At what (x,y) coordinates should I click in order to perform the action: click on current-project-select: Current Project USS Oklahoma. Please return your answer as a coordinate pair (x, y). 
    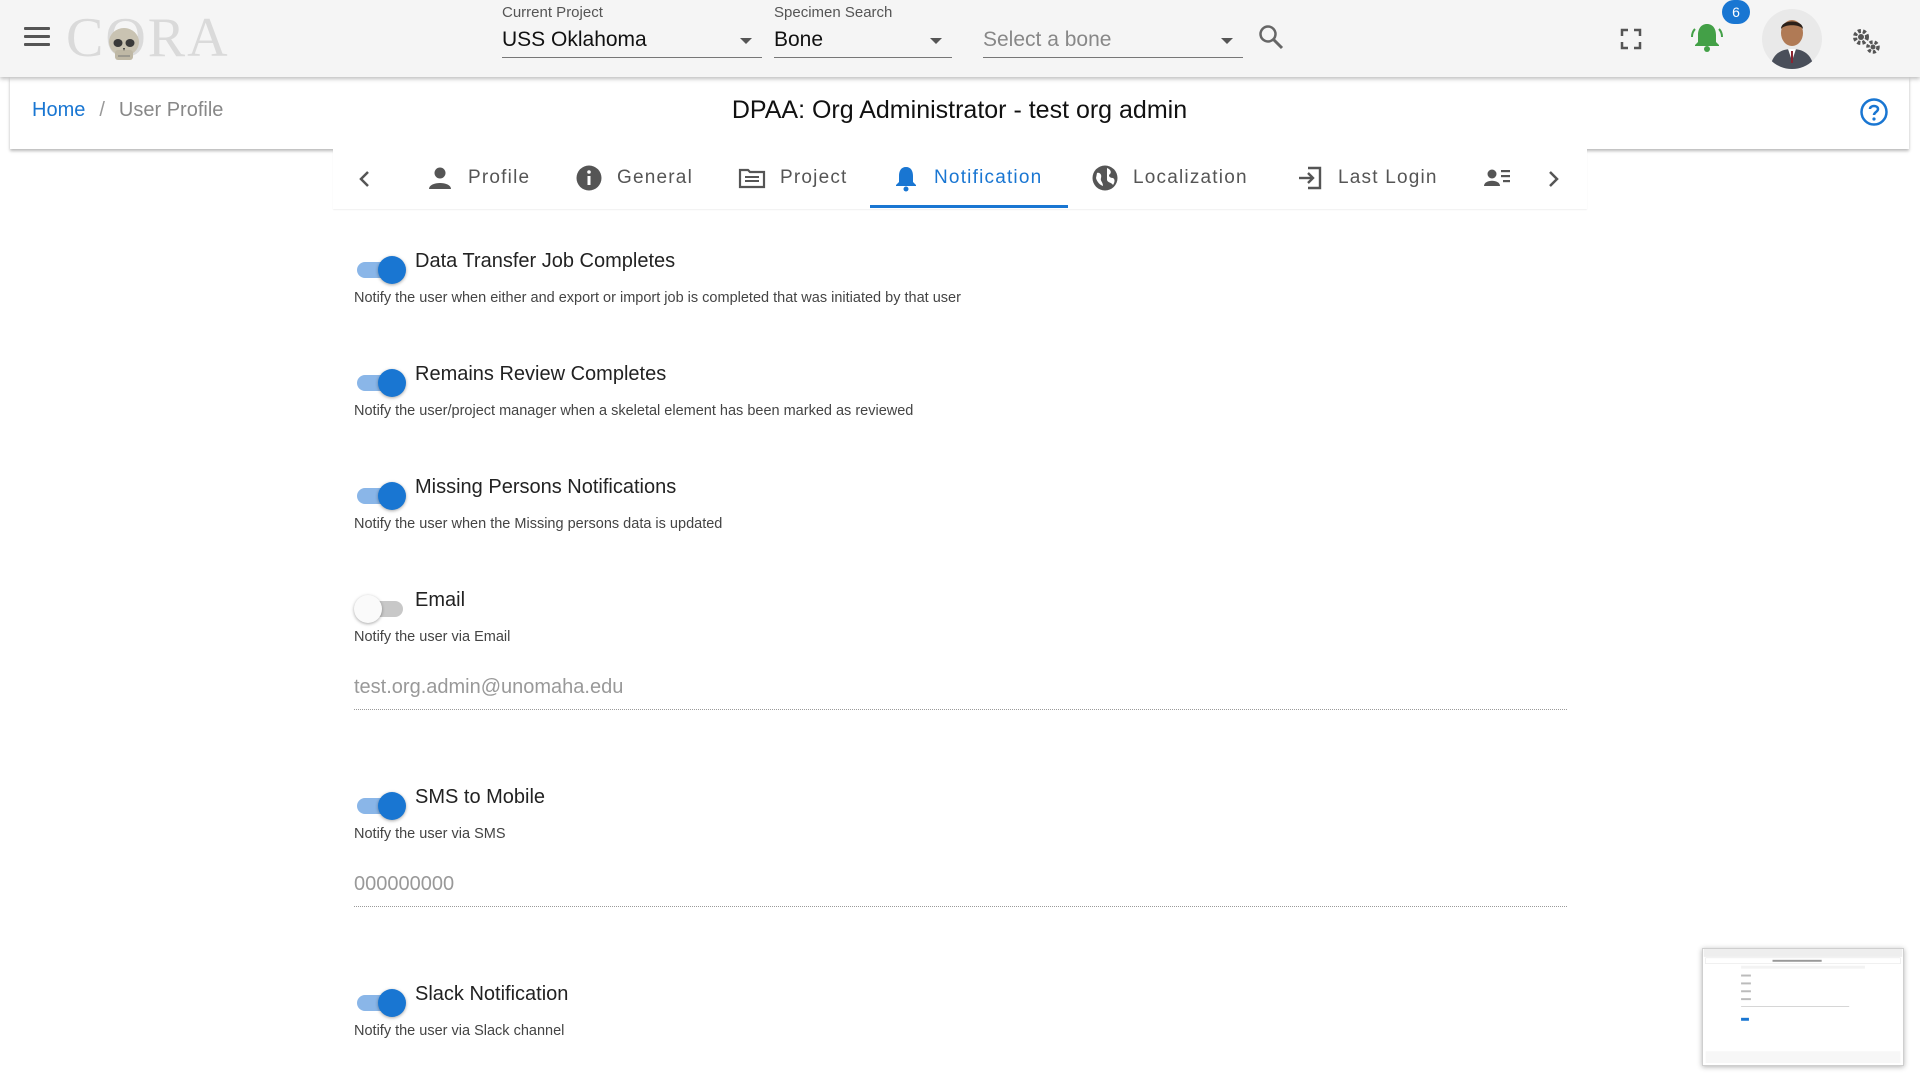
    Looking at the image, I should click on (632, 31).